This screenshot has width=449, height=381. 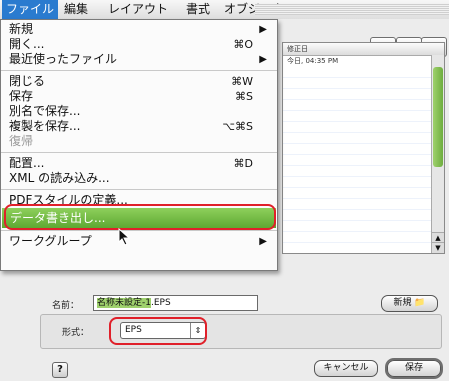 I want to click on scrollbar-thumb, so click(x=438, y=117).